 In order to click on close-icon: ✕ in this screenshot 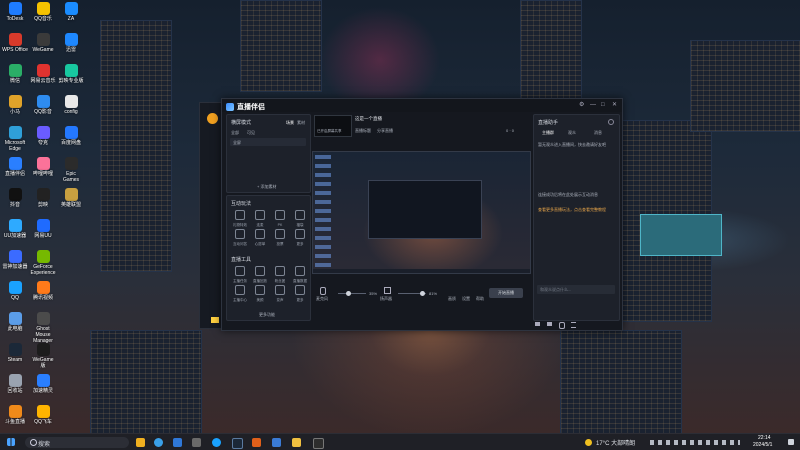, I will do `click(615, 105)`.